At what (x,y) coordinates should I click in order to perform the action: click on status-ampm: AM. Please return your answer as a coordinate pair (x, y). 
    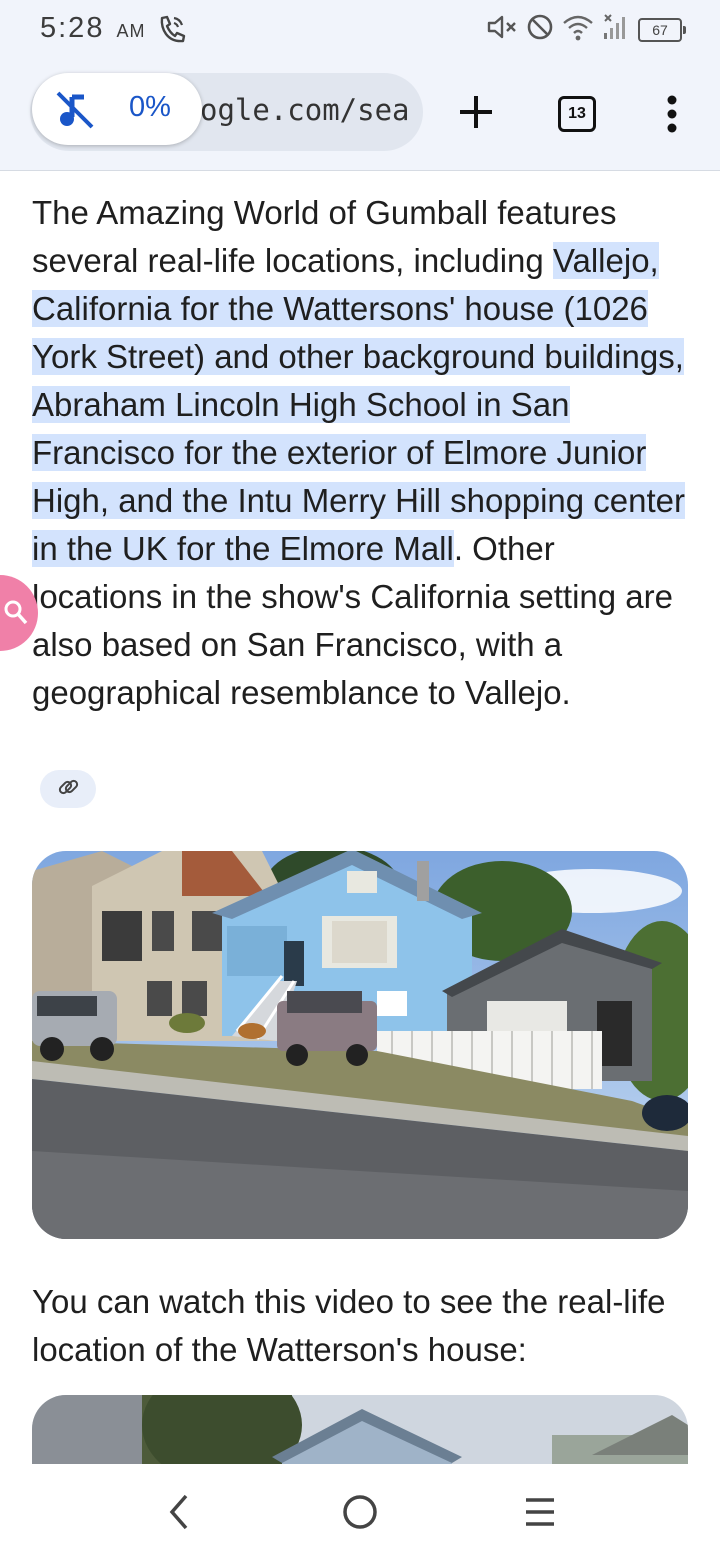
    Looking at the image, I should click on (131, 31).